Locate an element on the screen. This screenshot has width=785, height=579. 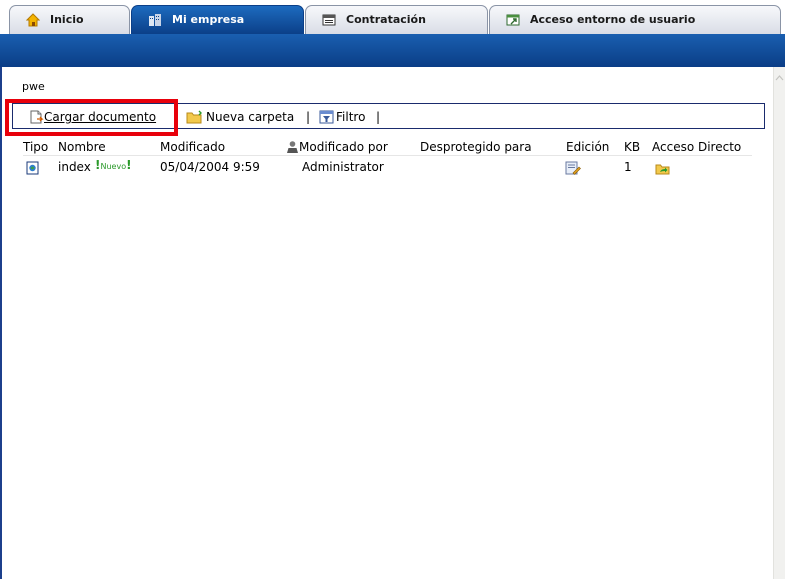
file-type-icon is located at coordinates (32, 169).